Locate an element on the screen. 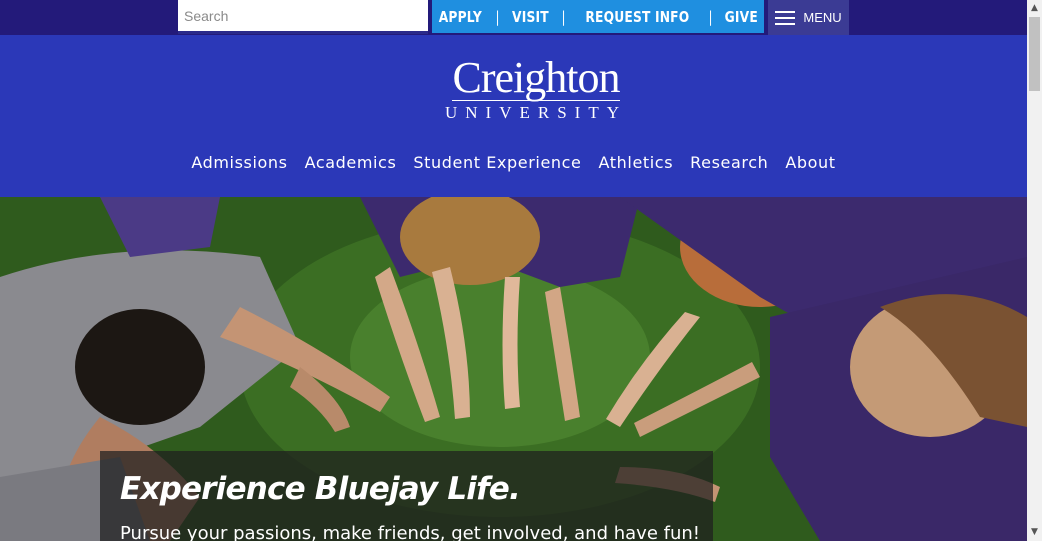  nav-student-experience: Student Experience is located at coordinates (497, 162).